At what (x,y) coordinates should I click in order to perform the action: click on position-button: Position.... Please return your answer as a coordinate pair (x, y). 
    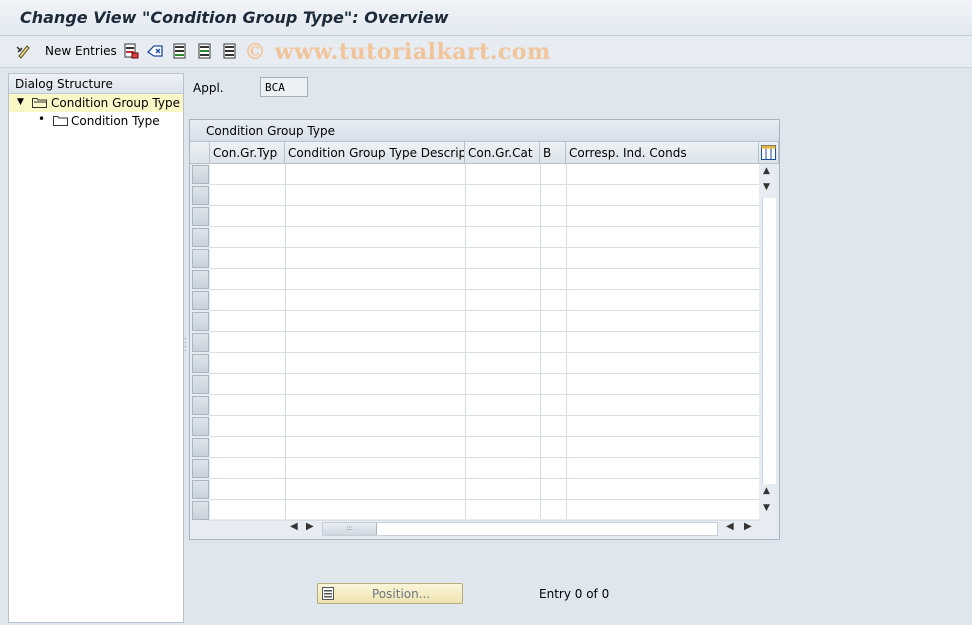
    Looking at the image, I should click on (390, 593).